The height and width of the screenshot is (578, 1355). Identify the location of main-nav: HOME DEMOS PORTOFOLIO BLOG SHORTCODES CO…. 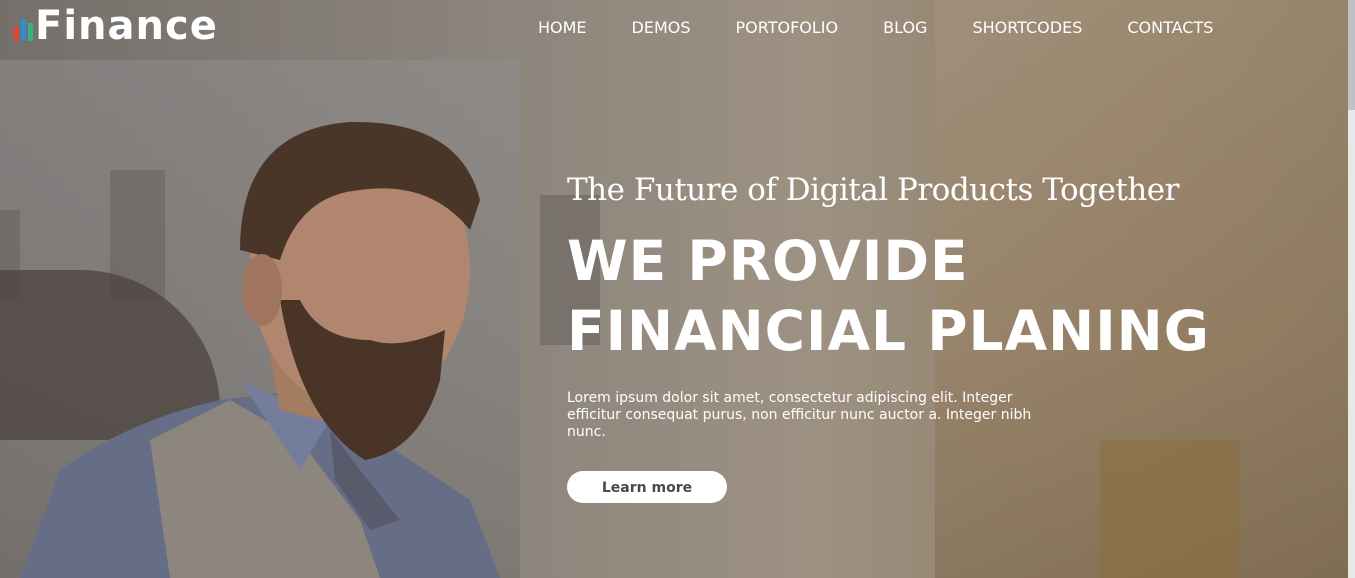
(898, 27).